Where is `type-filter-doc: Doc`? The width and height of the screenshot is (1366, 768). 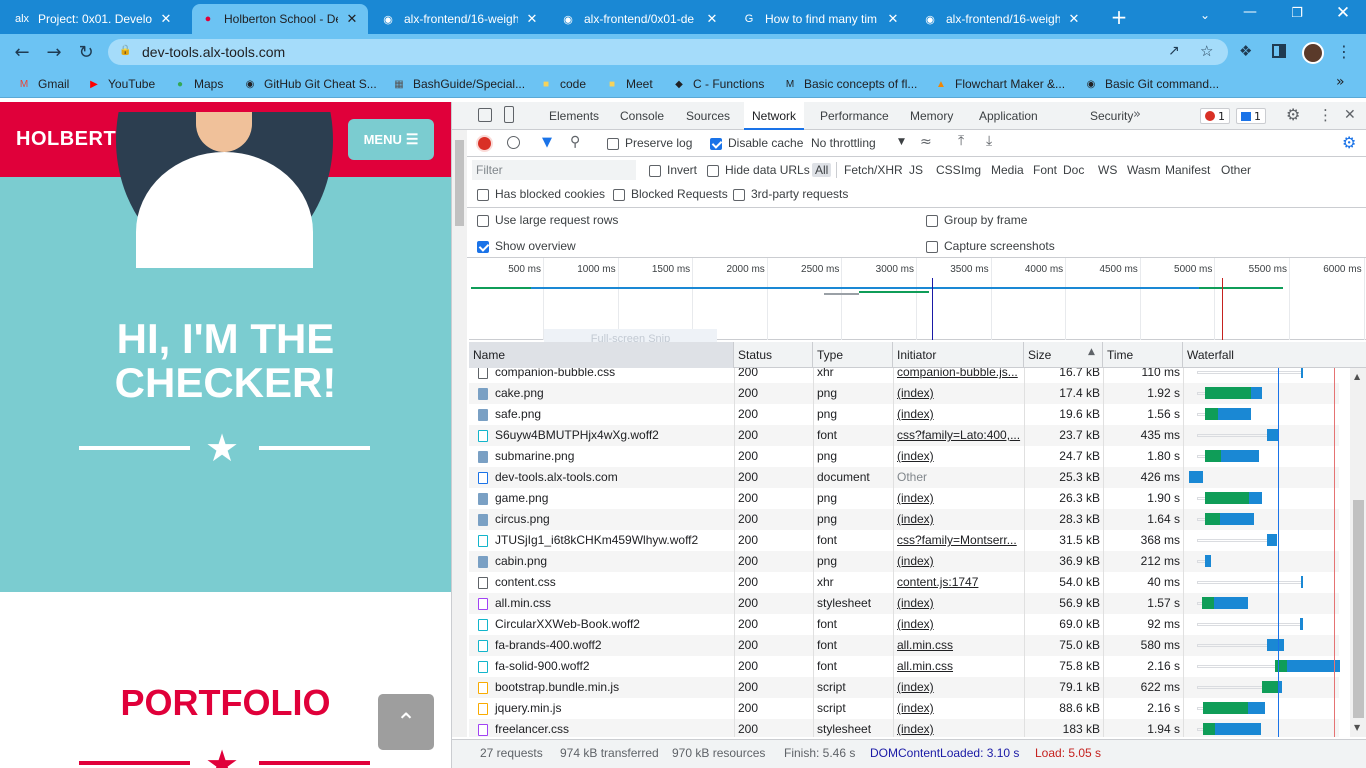 type-filter-doc: Doc is located at coordinates (1073, 170).